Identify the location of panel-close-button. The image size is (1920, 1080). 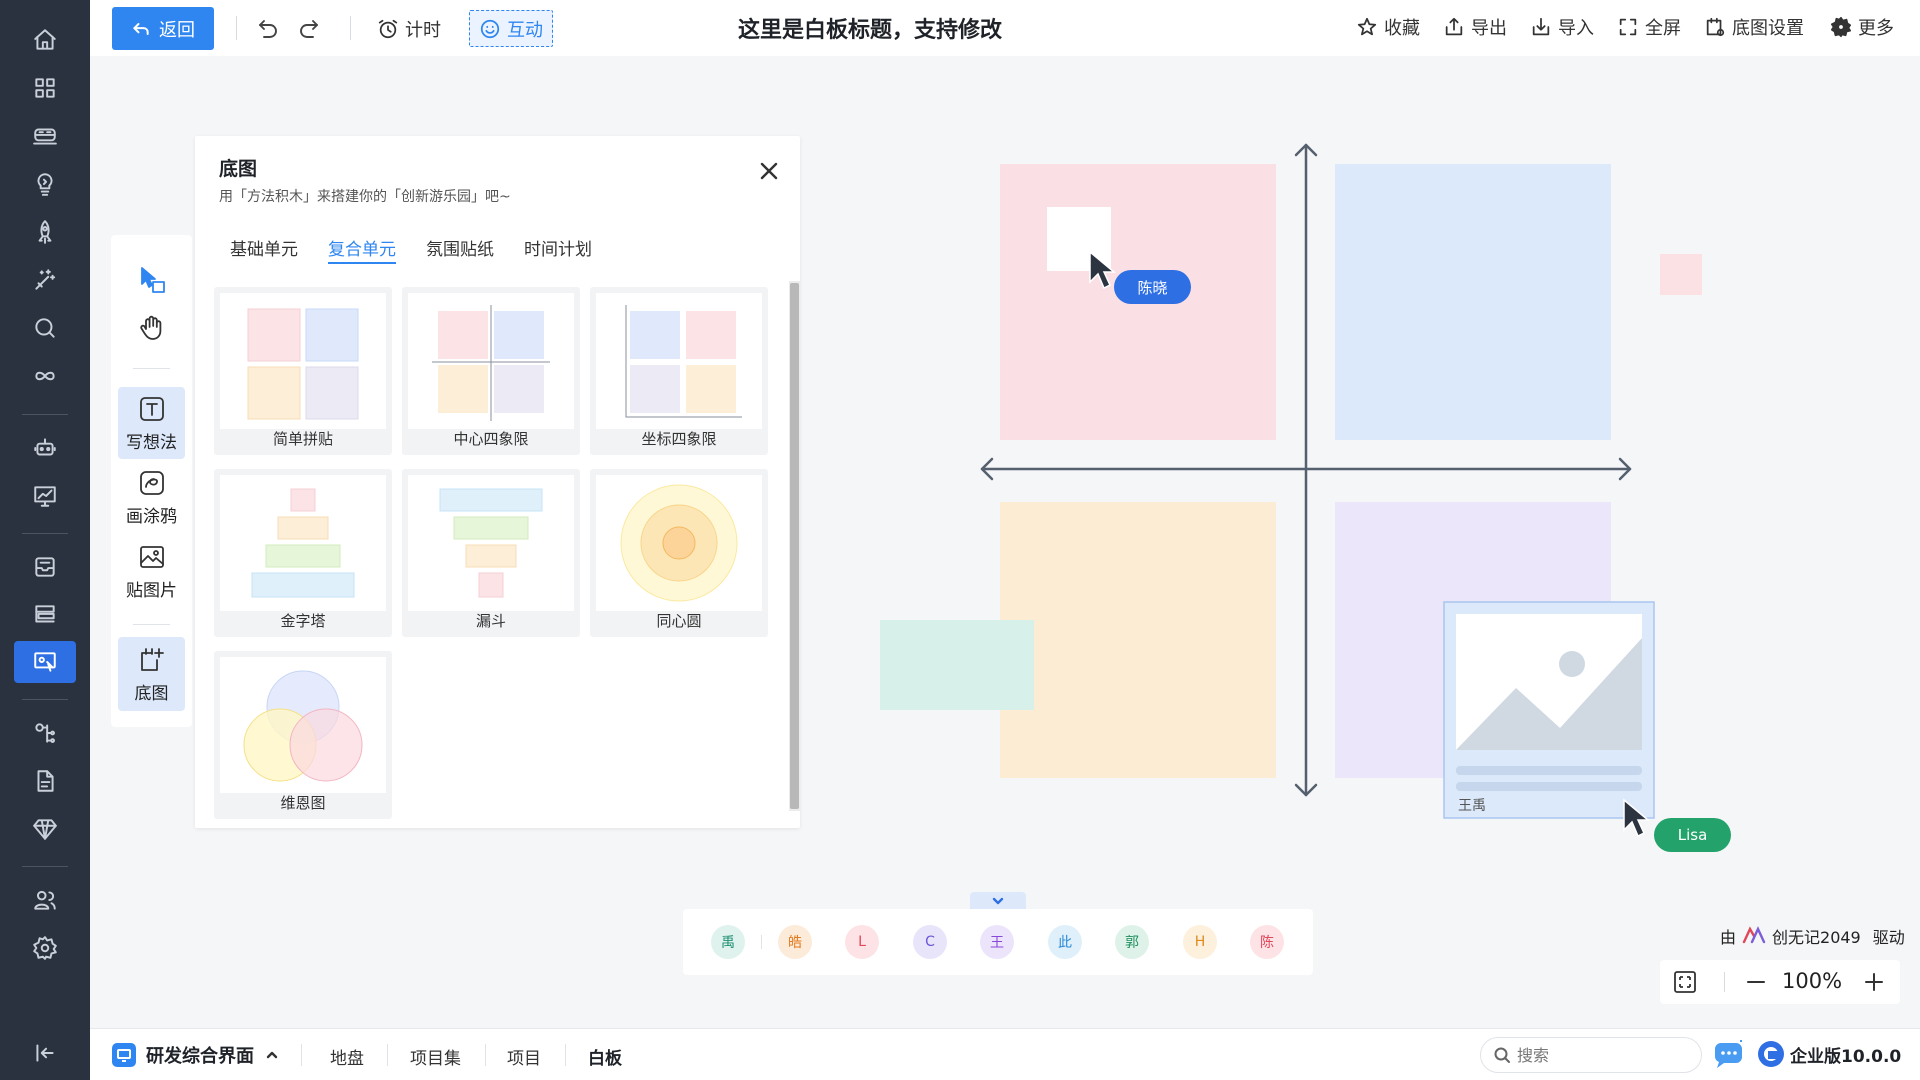
(769, 171).